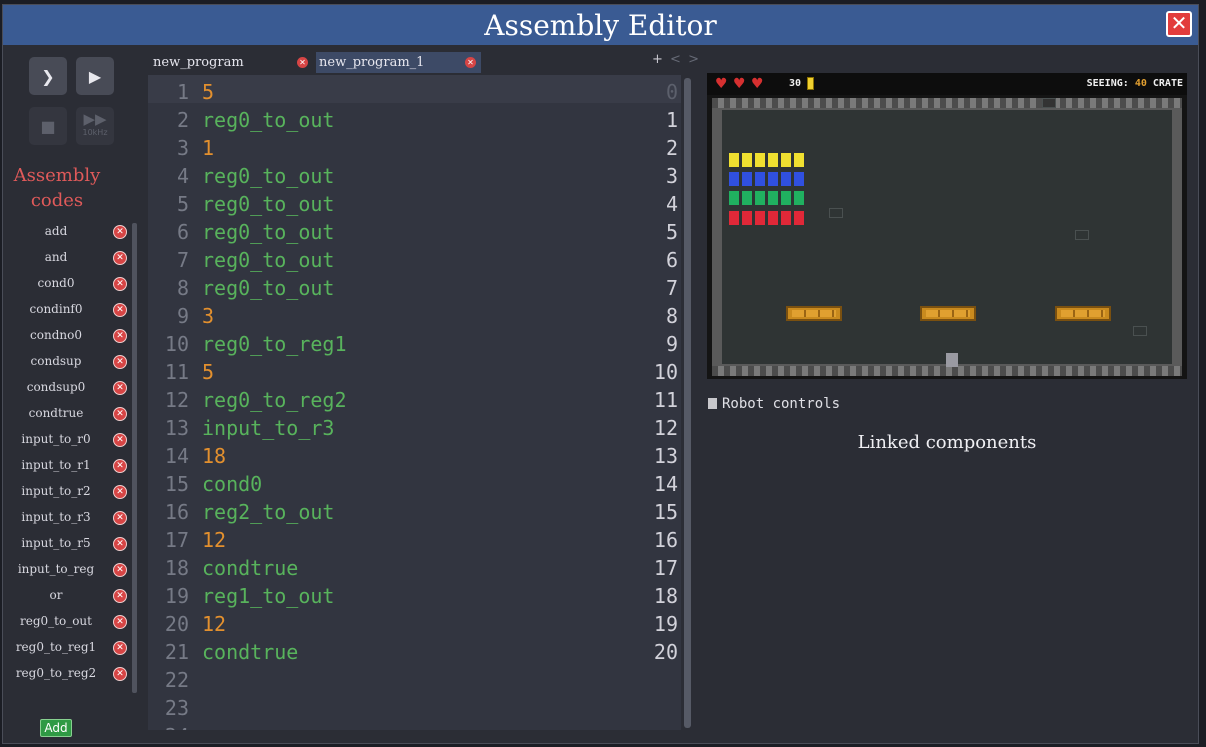  Describe the element at coordinates (414, 173) in the screenshot. I see `code-line: 4 reg0_to_out 3` at that location.